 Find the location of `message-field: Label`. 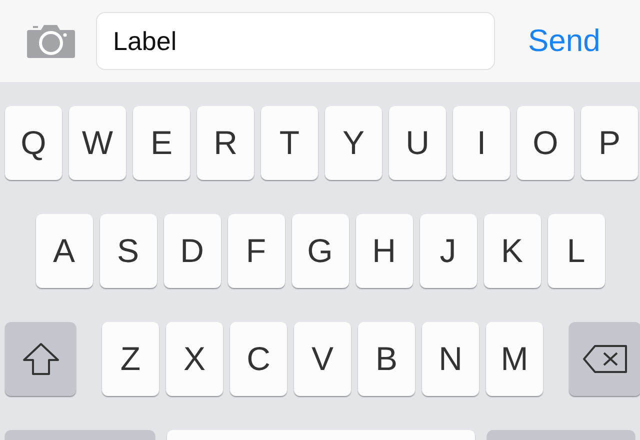

message-field: Label is located at coordinates (295, 41).